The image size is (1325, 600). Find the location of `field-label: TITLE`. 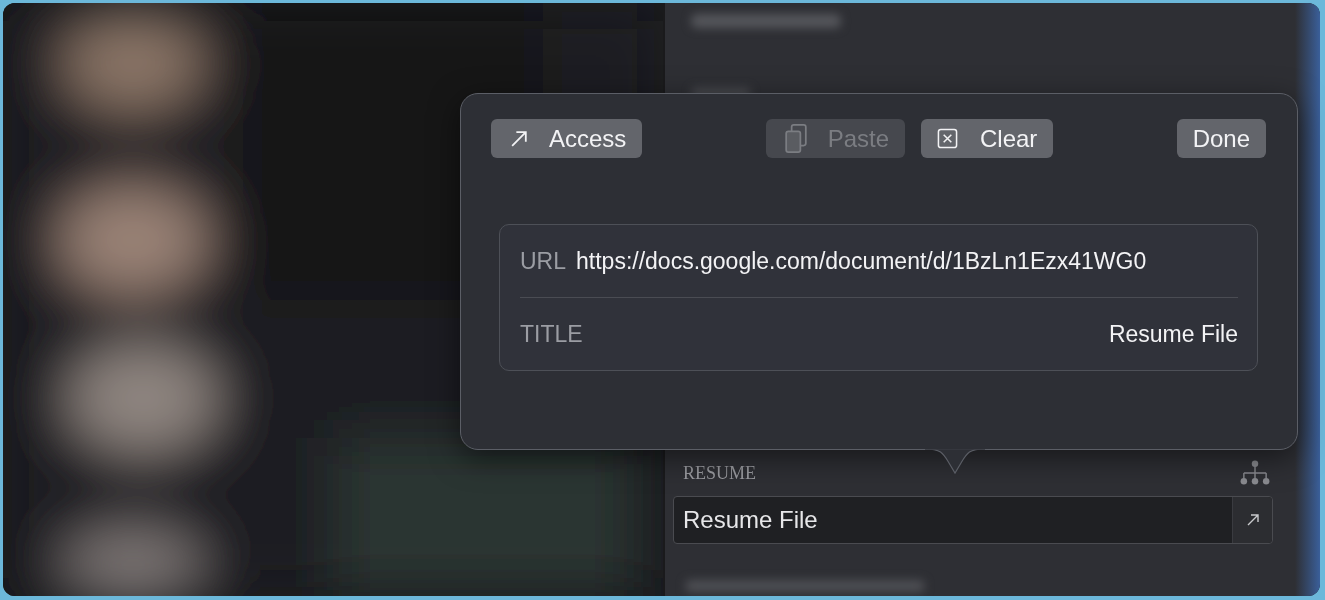

field-label: TITLE is located at coordinates (551, 334).